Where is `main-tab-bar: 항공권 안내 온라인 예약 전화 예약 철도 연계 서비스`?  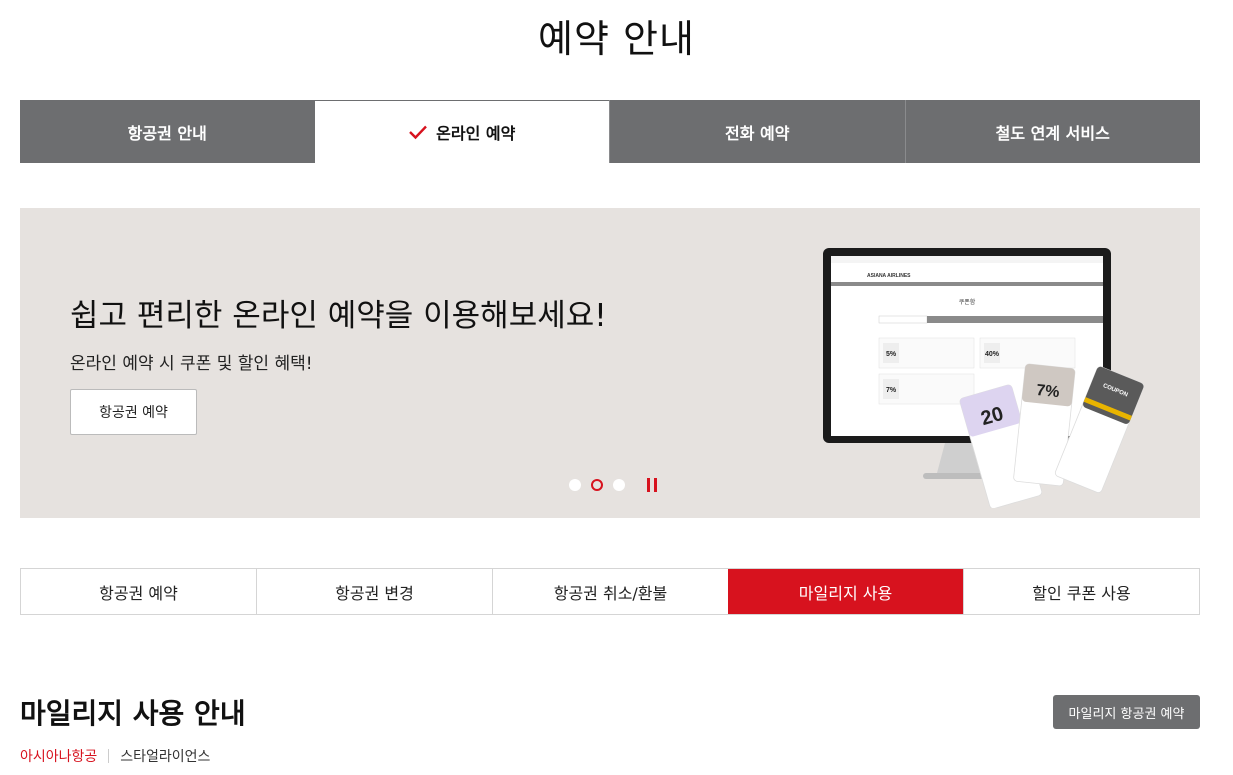
main-tab-bar: 항공권 안내 온라인 예약 전화 예약 철도 연계 서비스 is located at coordinates (610, 131).